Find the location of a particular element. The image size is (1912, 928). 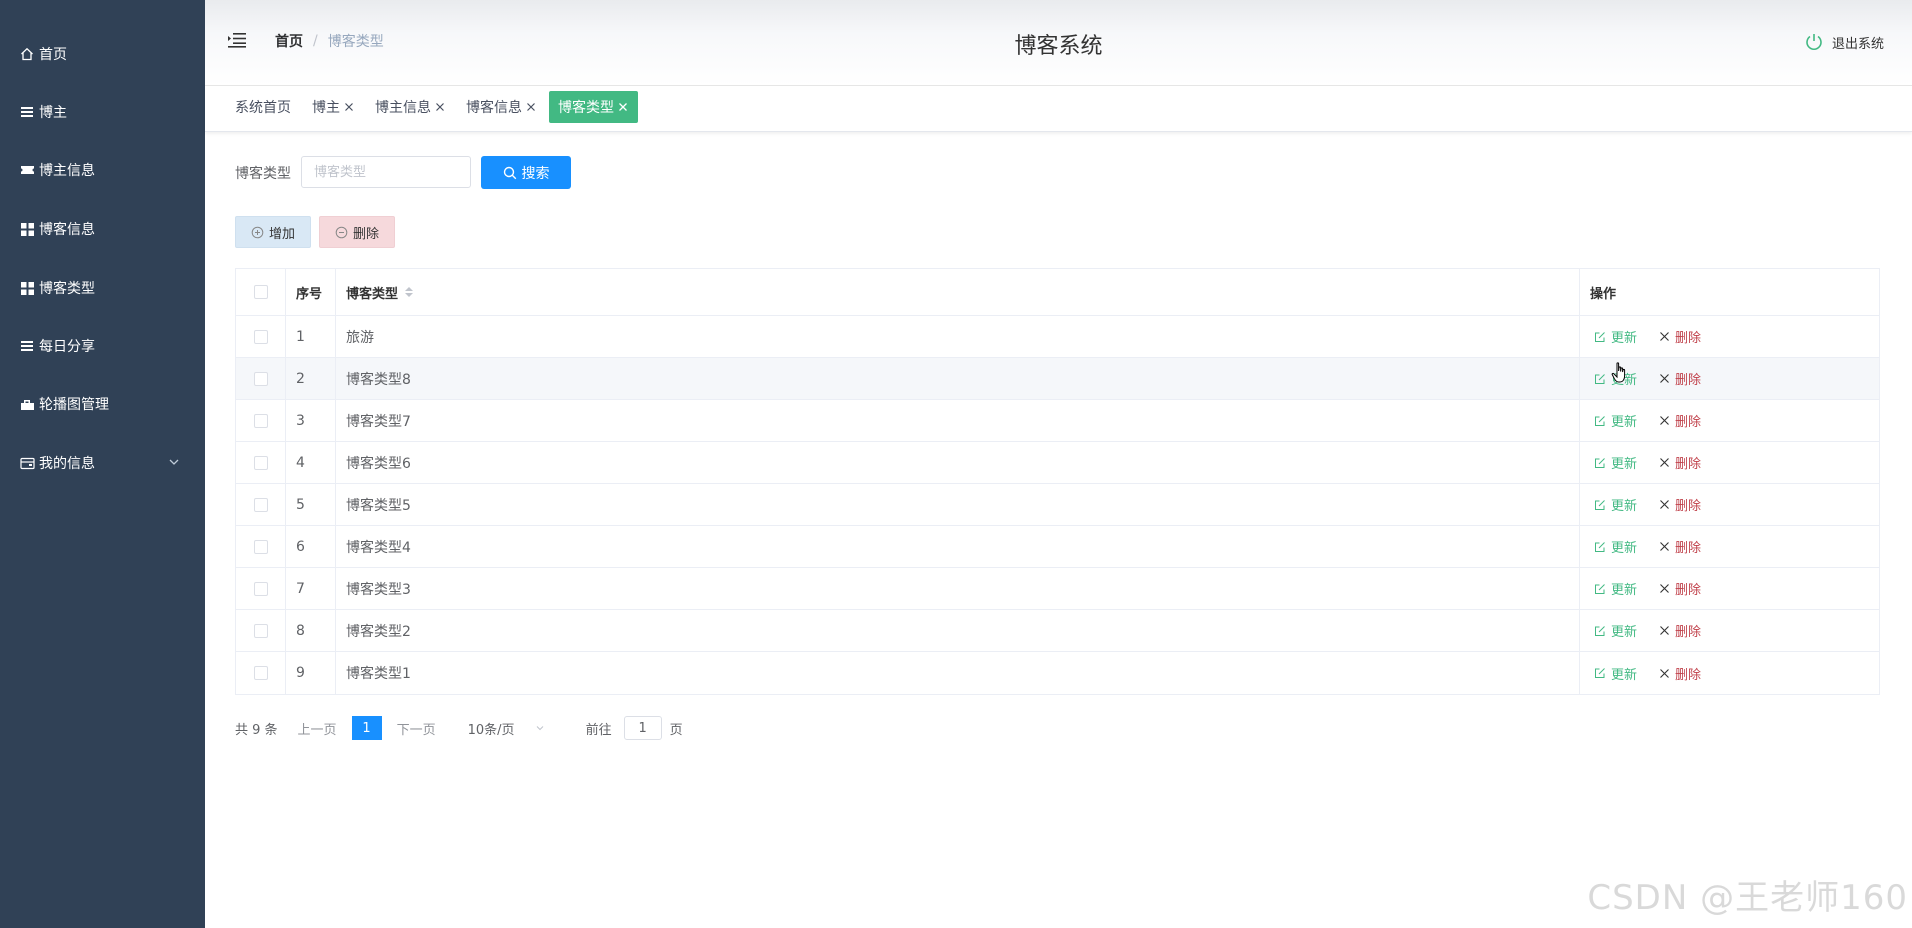

sidebar-item-blog-info: 博客信息 is located at coordinates (102, 229).